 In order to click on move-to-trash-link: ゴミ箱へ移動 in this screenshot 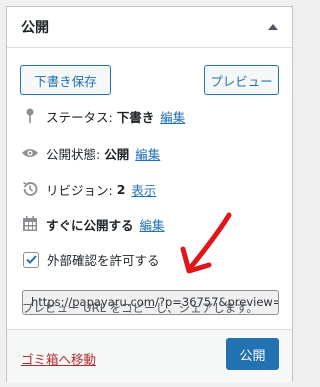, I will do `click(58, 358)`.